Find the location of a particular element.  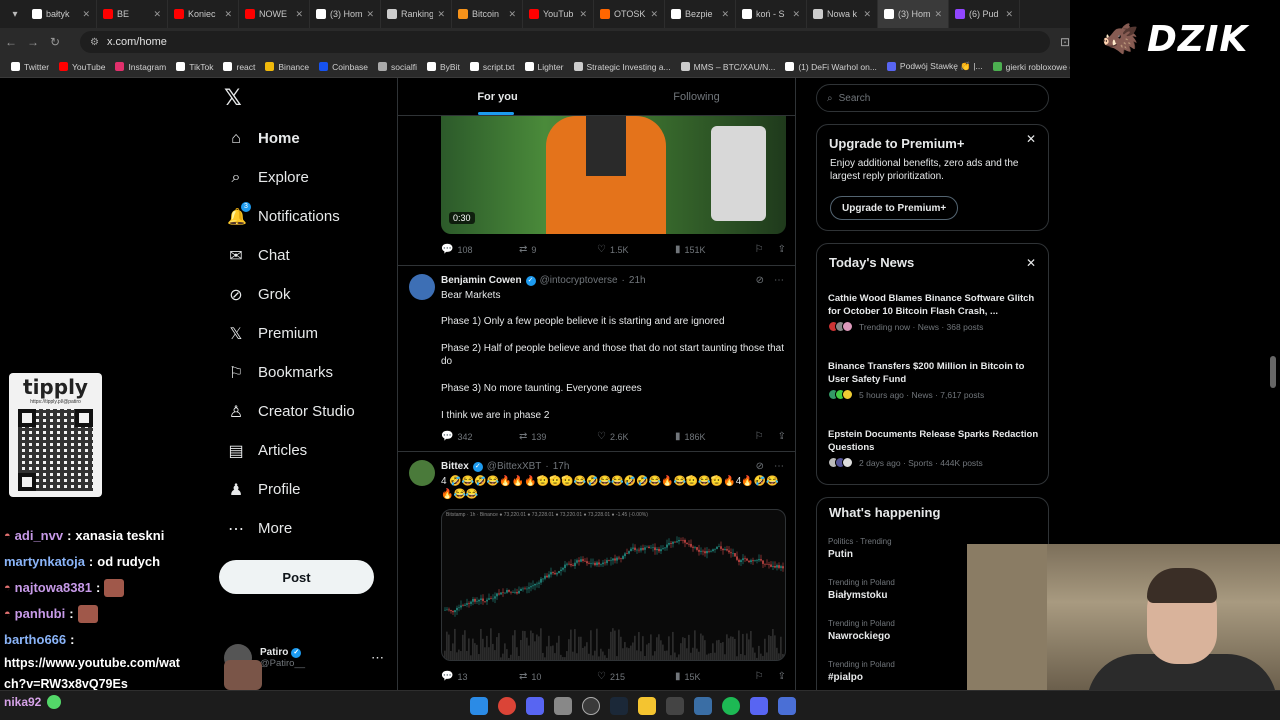

steam-icon is located at coordinates (619, 705).